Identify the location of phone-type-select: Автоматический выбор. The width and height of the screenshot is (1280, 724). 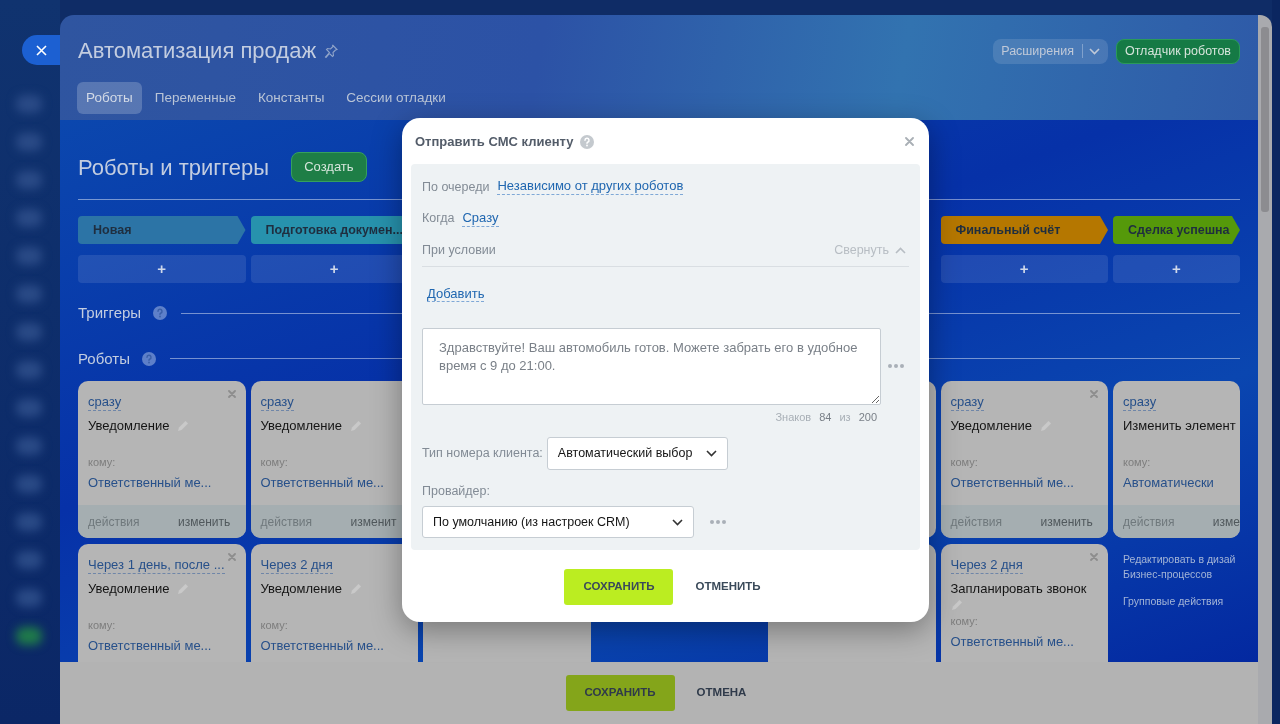
(637, 454).